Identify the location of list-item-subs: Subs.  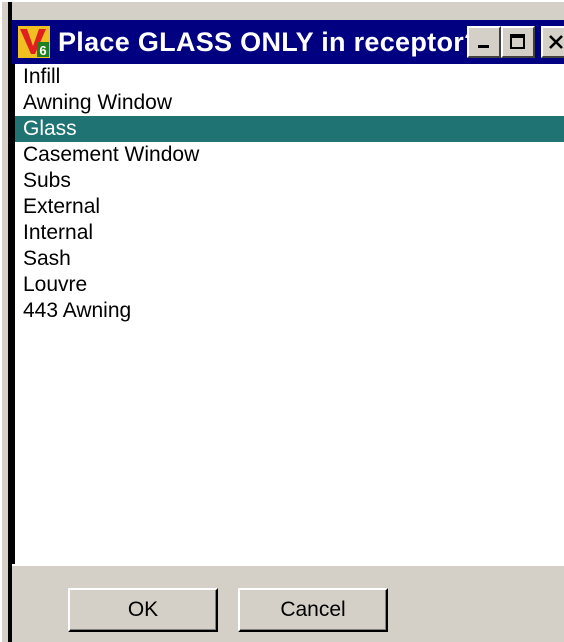
(289, 181).